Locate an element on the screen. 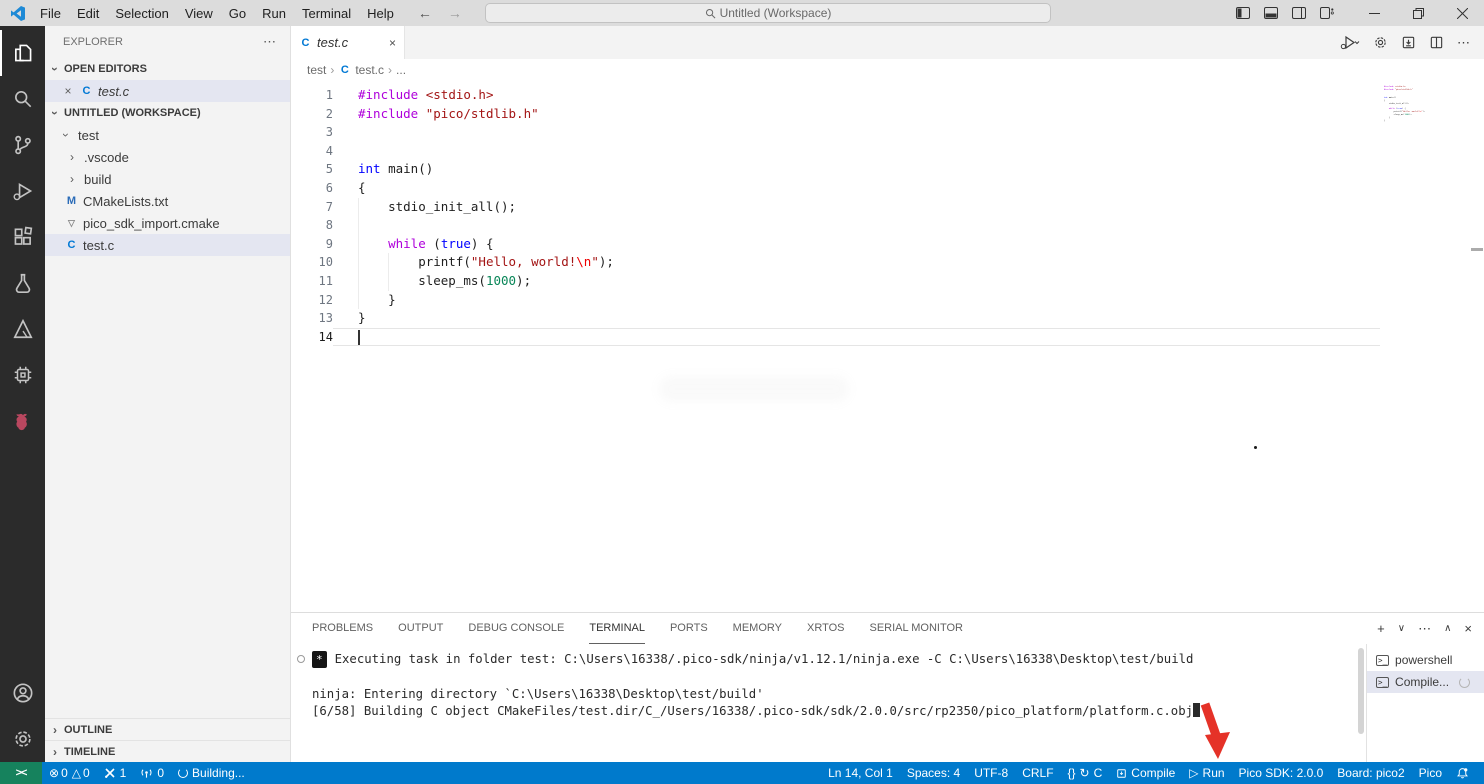  timeline-section: › TIMELINE is located at coordinates (167, 751).